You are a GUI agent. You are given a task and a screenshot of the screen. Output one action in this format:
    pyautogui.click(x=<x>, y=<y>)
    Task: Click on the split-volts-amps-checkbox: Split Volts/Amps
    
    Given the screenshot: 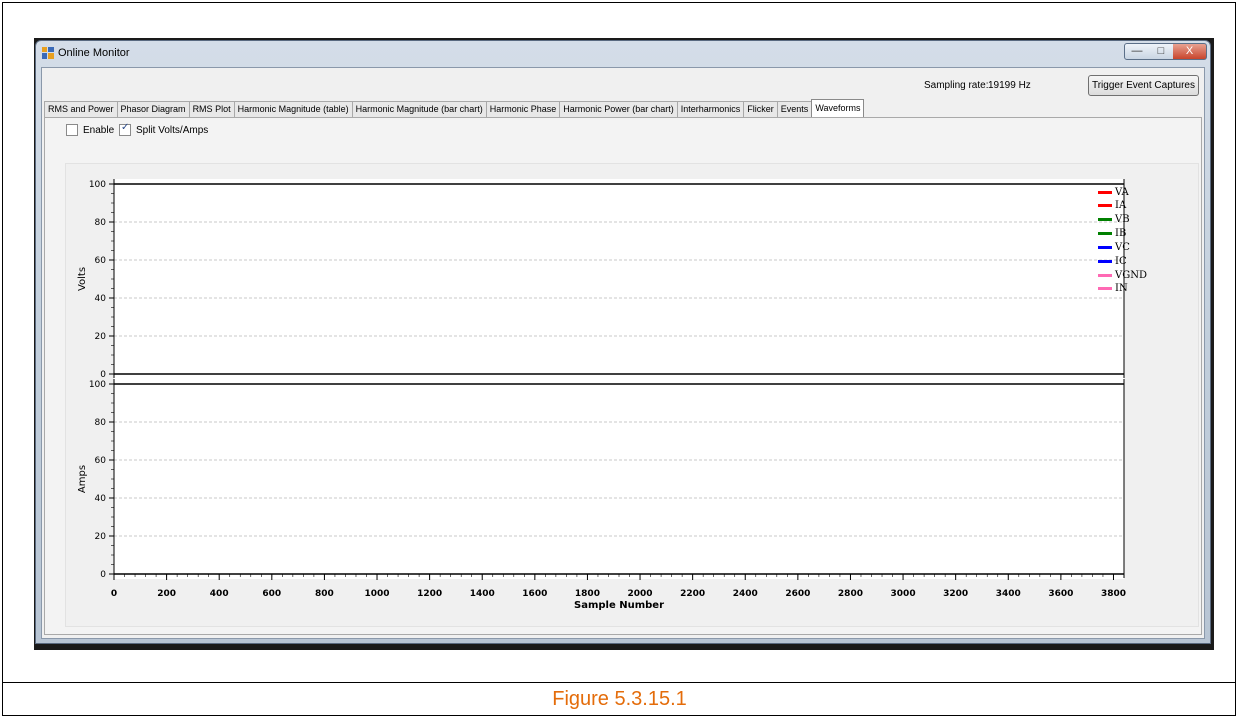 What is the action you would take?
    pyautogui.click(x=164, y=129)
    